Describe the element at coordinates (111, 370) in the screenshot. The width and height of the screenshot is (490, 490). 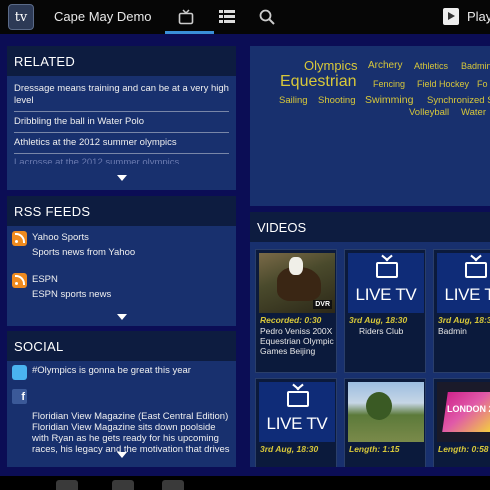
I see `social-post-text: #Olympics is gonna be great this year` at that location.